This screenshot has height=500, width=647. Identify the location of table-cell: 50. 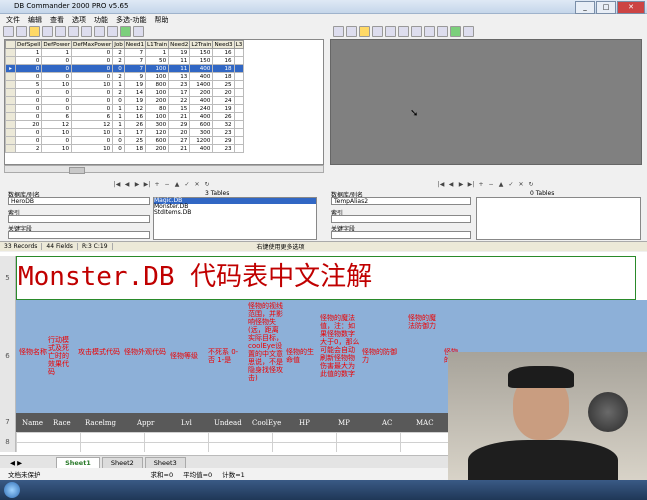
(157, 60).